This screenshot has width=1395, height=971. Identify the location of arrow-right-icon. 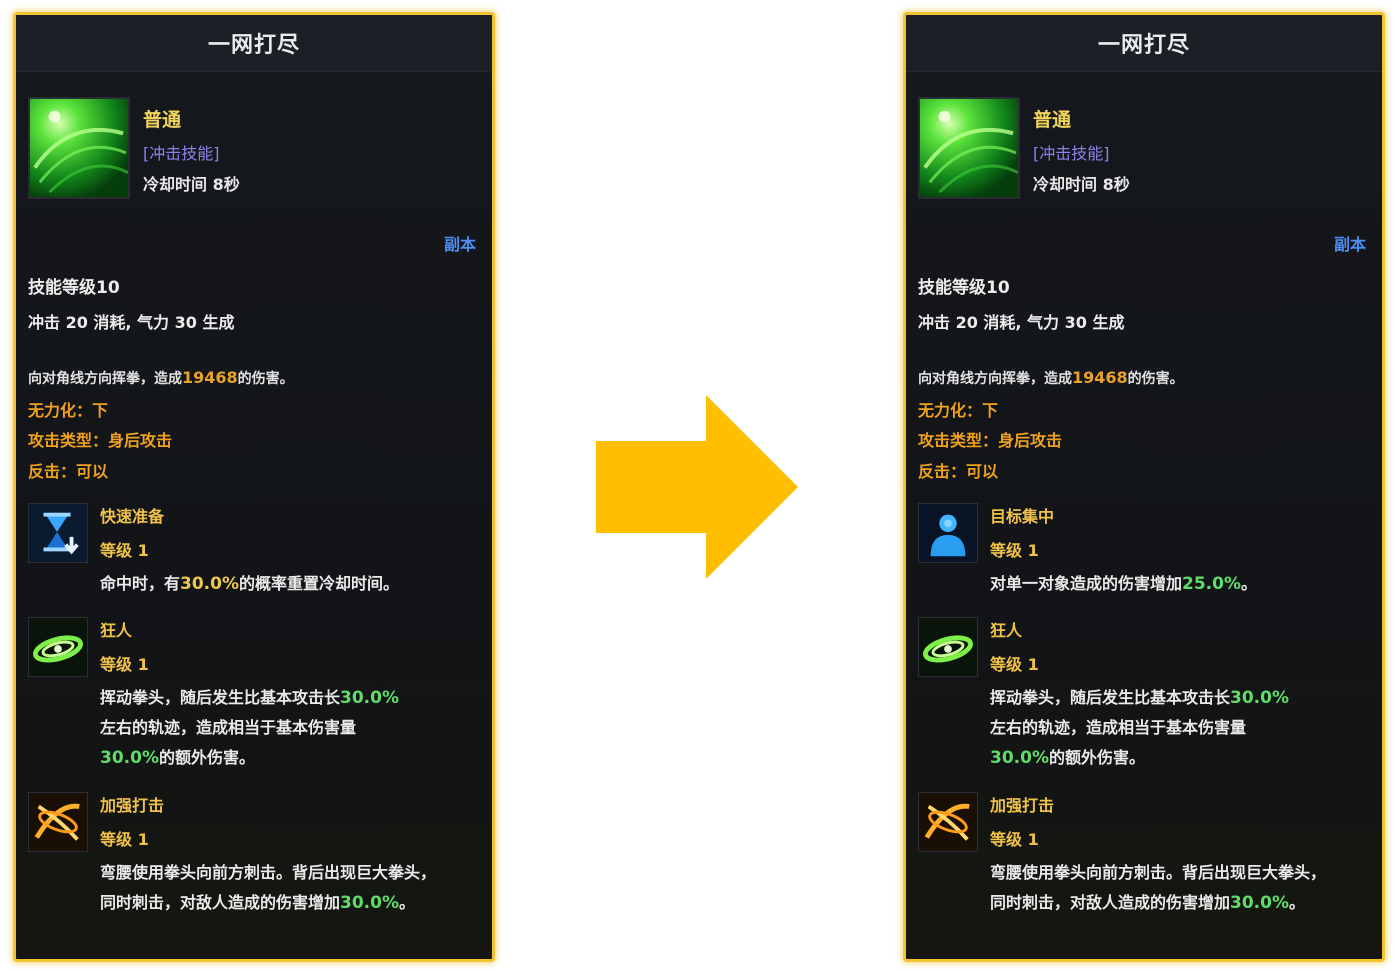
(697, 489).